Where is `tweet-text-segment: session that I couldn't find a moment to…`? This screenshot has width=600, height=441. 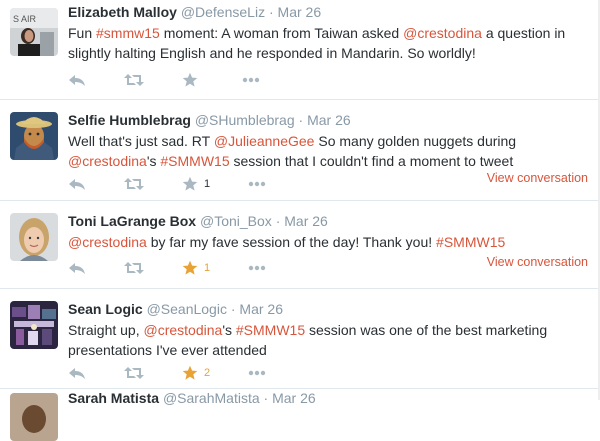
tweet-text-segment: session that I couldn't find a moment to… is located at coordinates (371, 161).